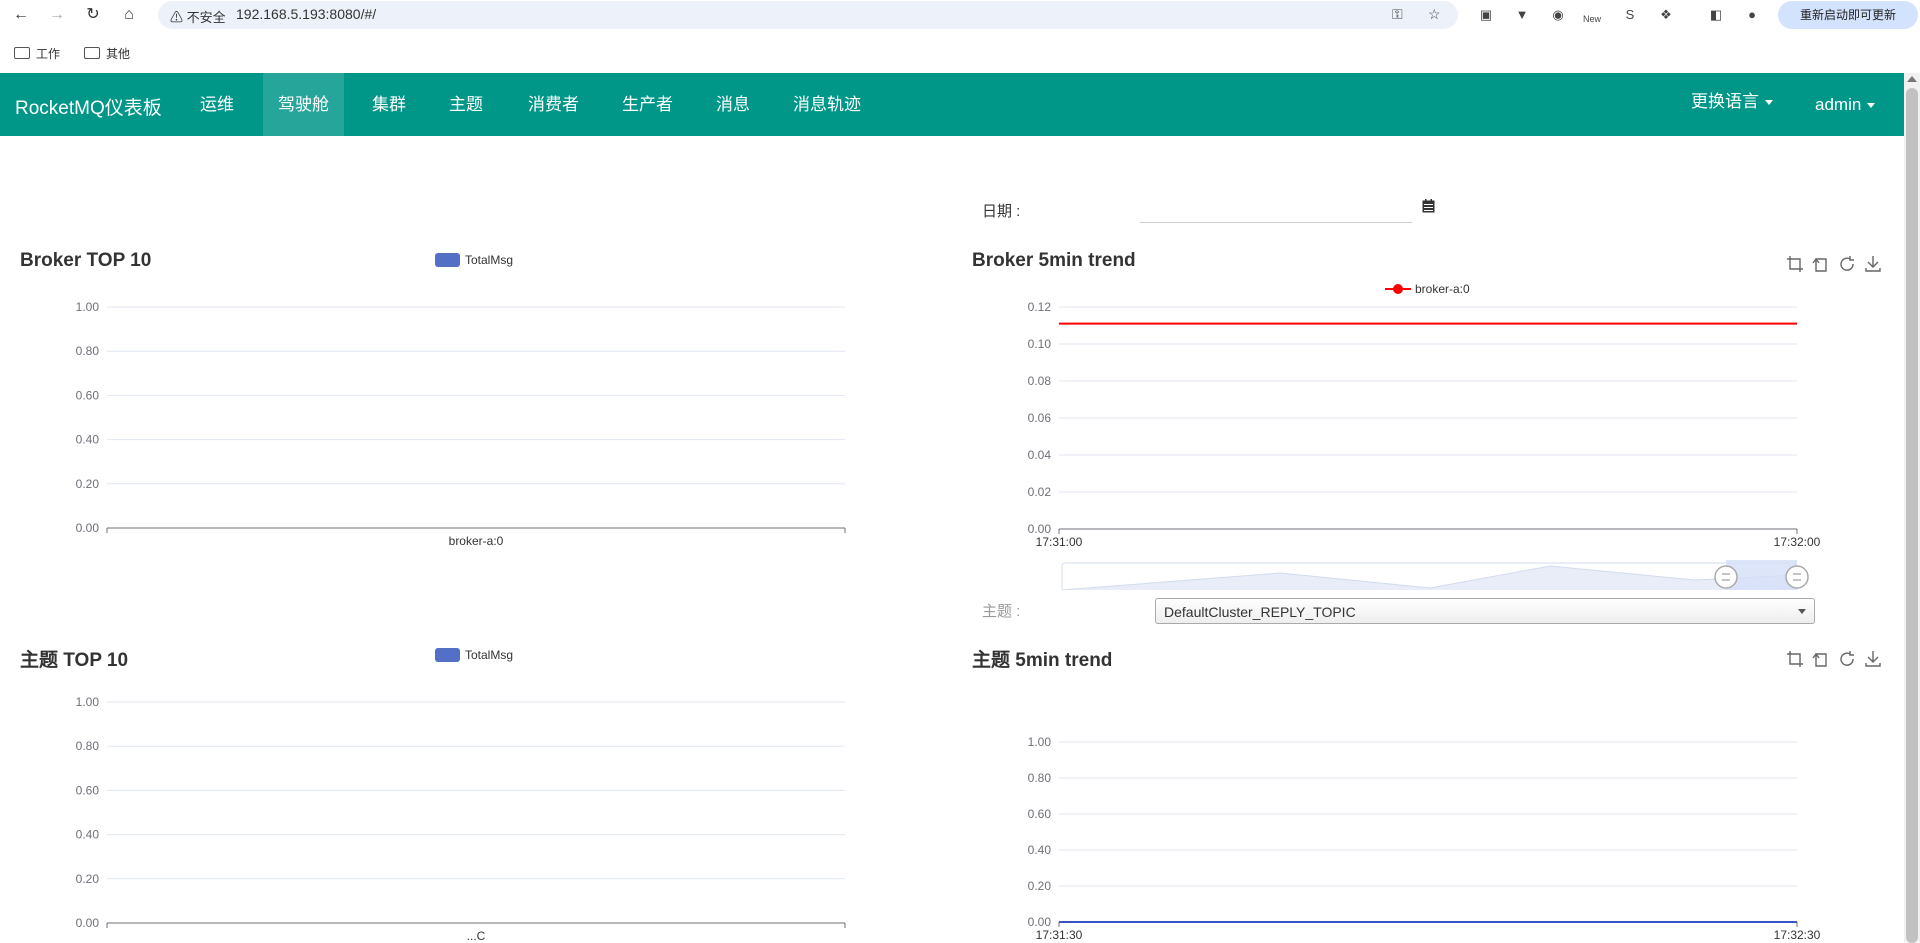 The image size is (1920, 943). What do you see at coordinates (1725, 101) in the screenshot?
I see `language-menu-label: 更换语言` at bounding box center [1725, 101].